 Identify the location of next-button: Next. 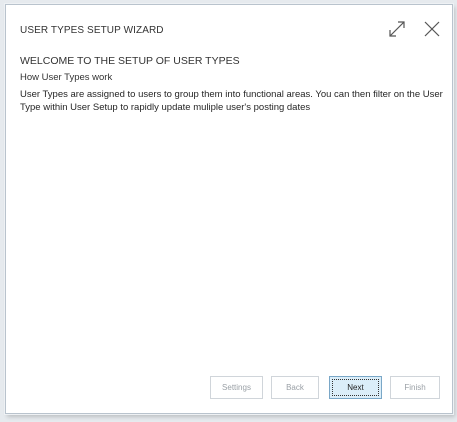
(355, 387).